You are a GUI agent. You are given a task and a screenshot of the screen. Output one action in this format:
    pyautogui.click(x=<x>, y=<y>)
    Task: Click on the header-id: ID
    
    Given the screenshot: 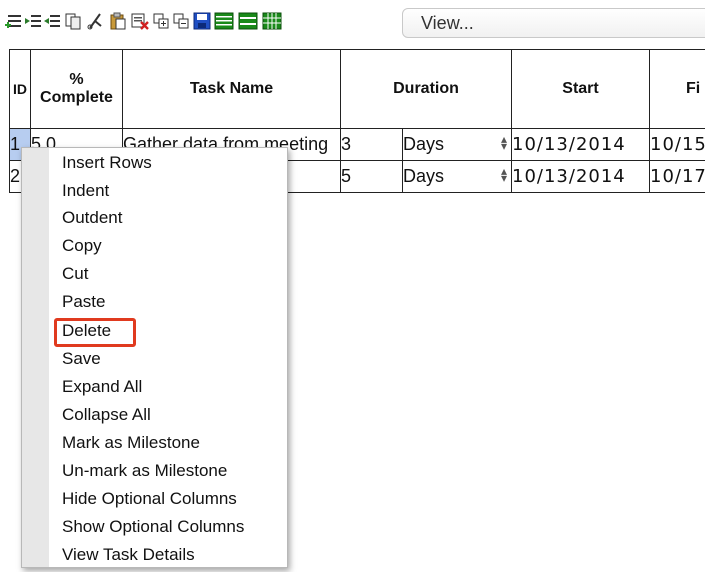 What is the action you would take?
    pyautogui.click(x=20, y=89)
    